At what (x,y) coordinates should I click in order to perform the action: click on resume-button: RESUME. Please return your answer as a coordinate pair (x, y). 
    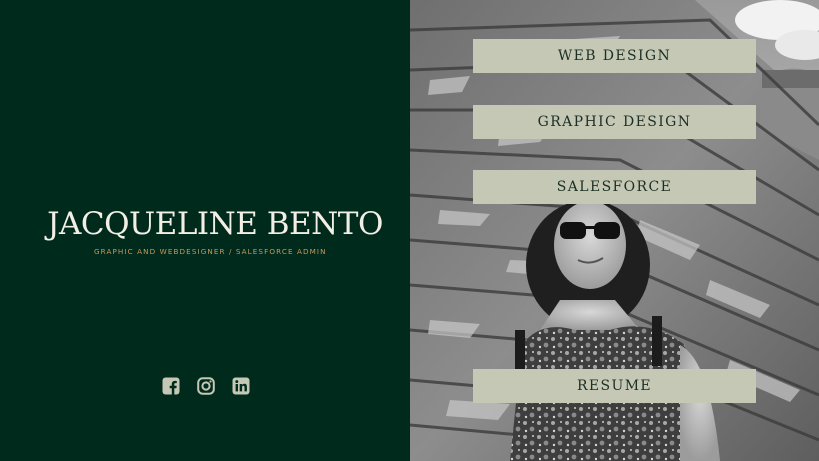
    Looking at the image, I should click on (614, 386).